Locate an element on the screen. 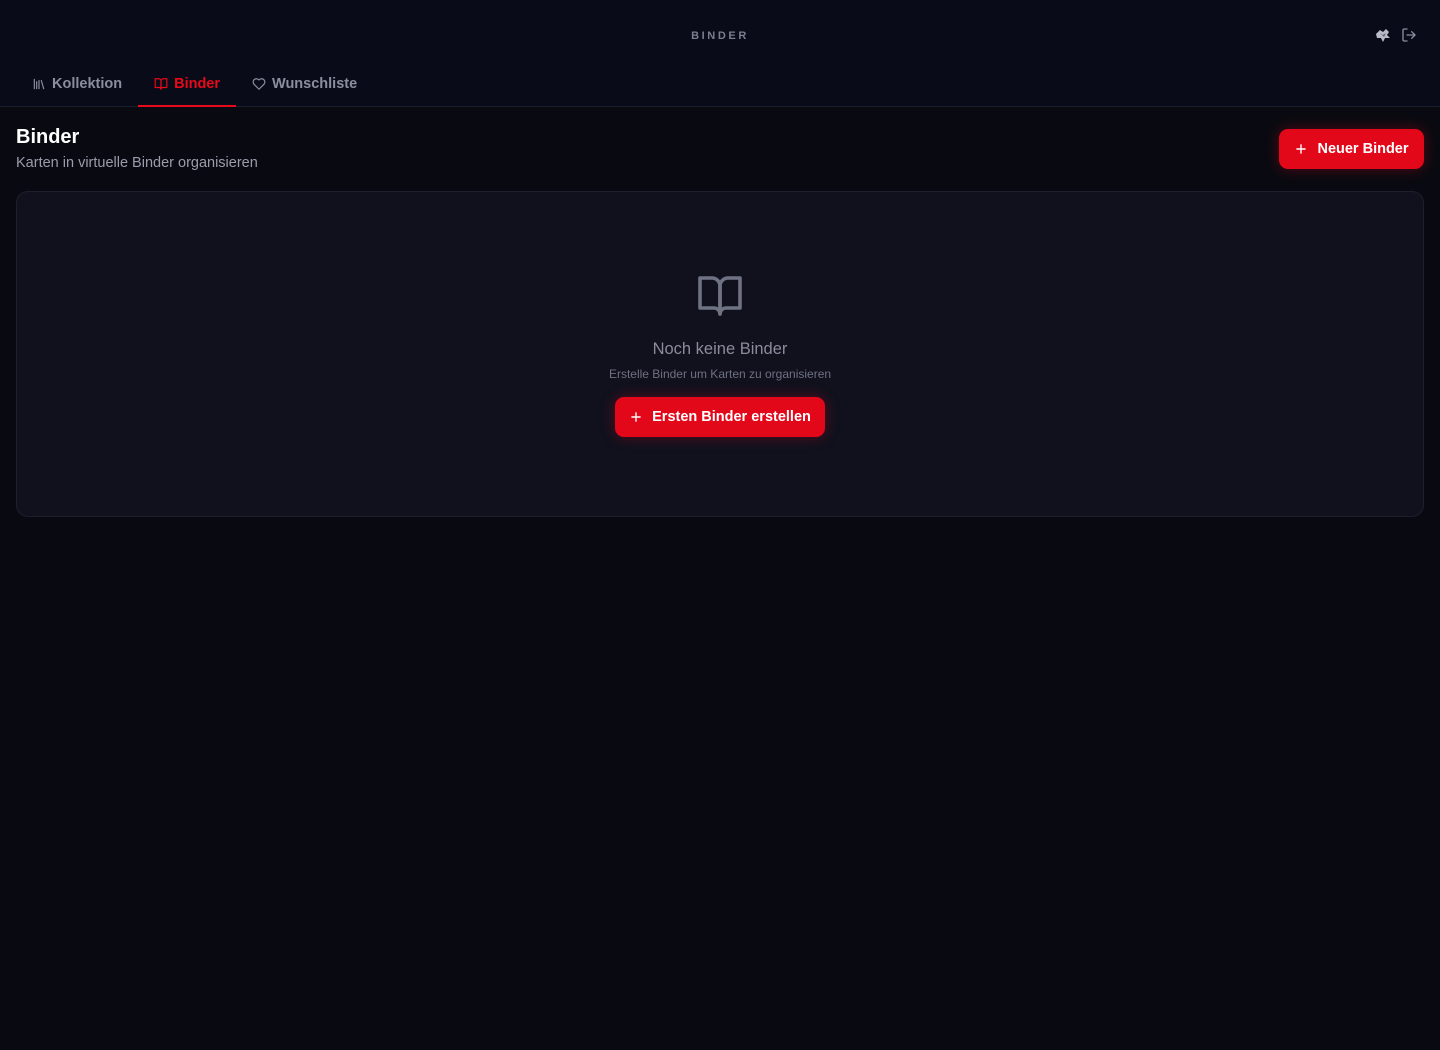 This screenshot has width=1440, height=1050. new-binder-button: Neuer Binder is located at coordinates (1351, 149).